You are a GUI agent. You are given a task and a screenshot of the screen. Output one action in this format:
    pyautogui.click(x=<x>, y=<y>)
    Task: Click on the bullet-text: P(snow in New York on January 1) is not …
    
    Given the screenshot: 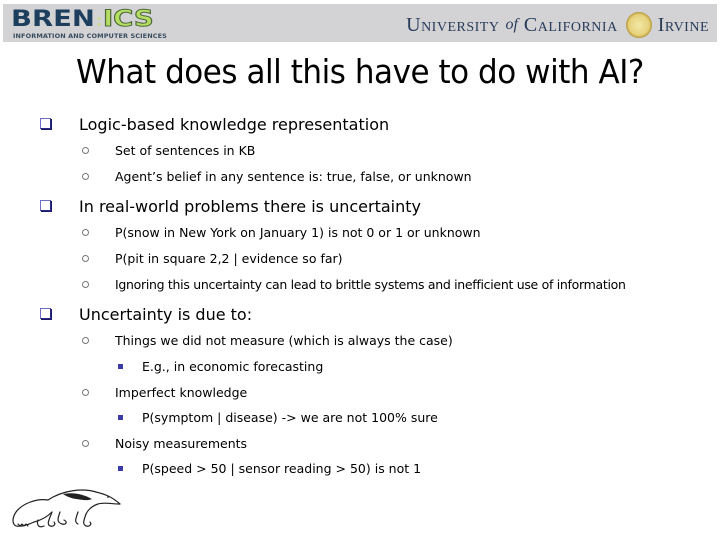 What is the action you would take?
    pyautogui.click(x=298, y=232)
    